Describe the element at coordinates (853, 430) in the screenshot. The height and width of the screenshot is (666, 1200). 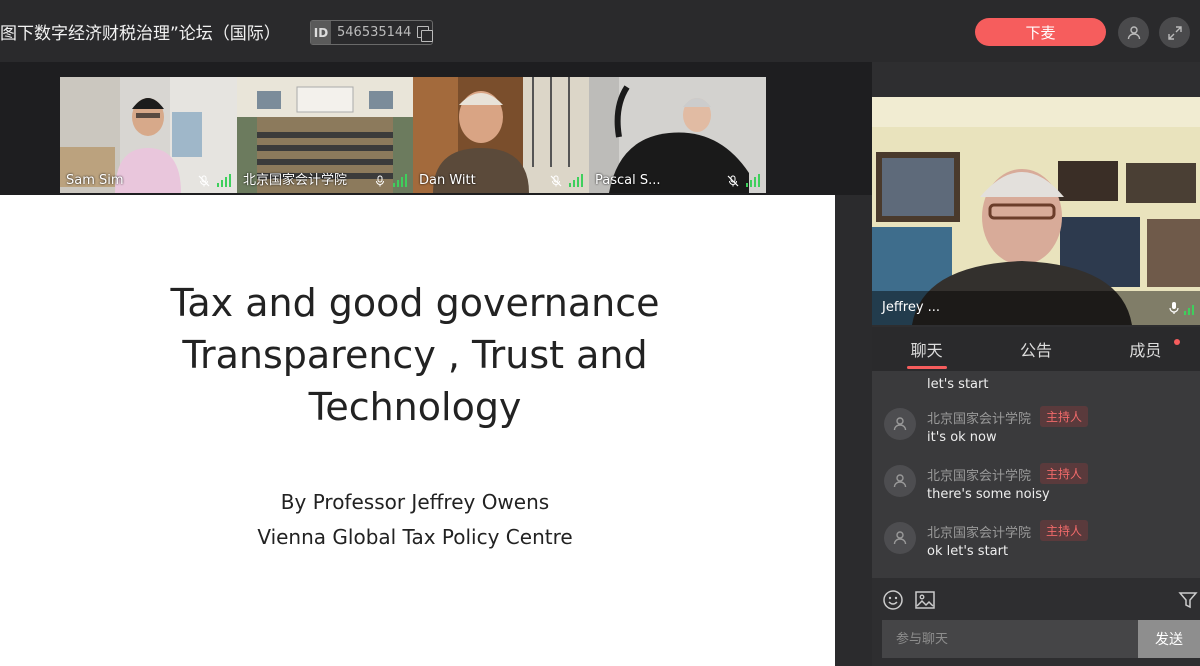
I see `divider` at that location.